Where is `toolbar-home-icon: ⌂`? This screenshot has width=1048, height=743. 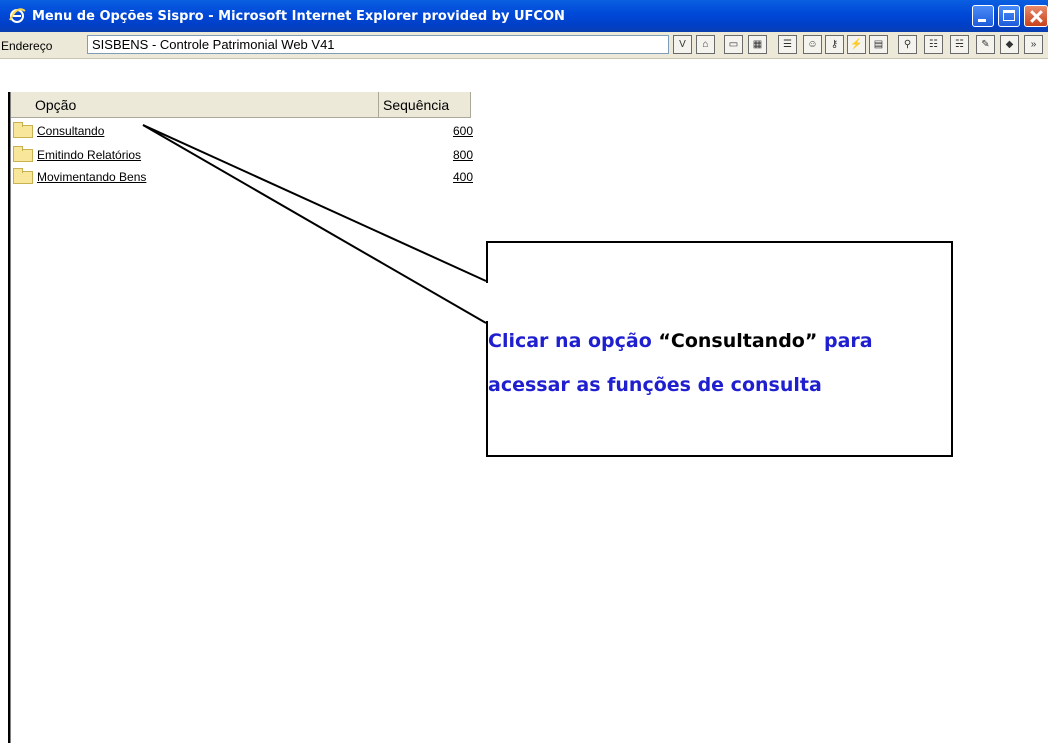 toolbar-home-icon: ⌂ is located at coordinates (705, 44).